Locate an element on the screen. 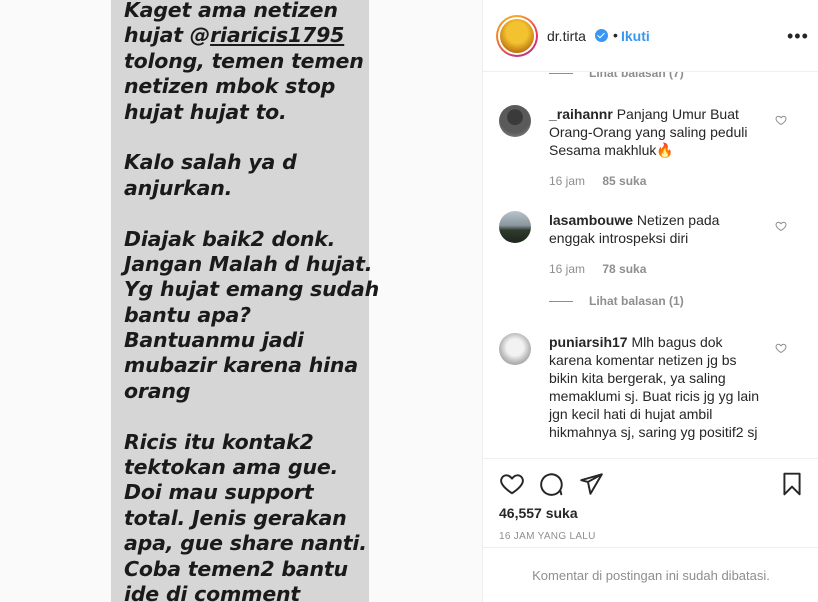 This screenshot has height=602, width=818. likes-count: 46,557 suka is located at coordinates (538, 513).